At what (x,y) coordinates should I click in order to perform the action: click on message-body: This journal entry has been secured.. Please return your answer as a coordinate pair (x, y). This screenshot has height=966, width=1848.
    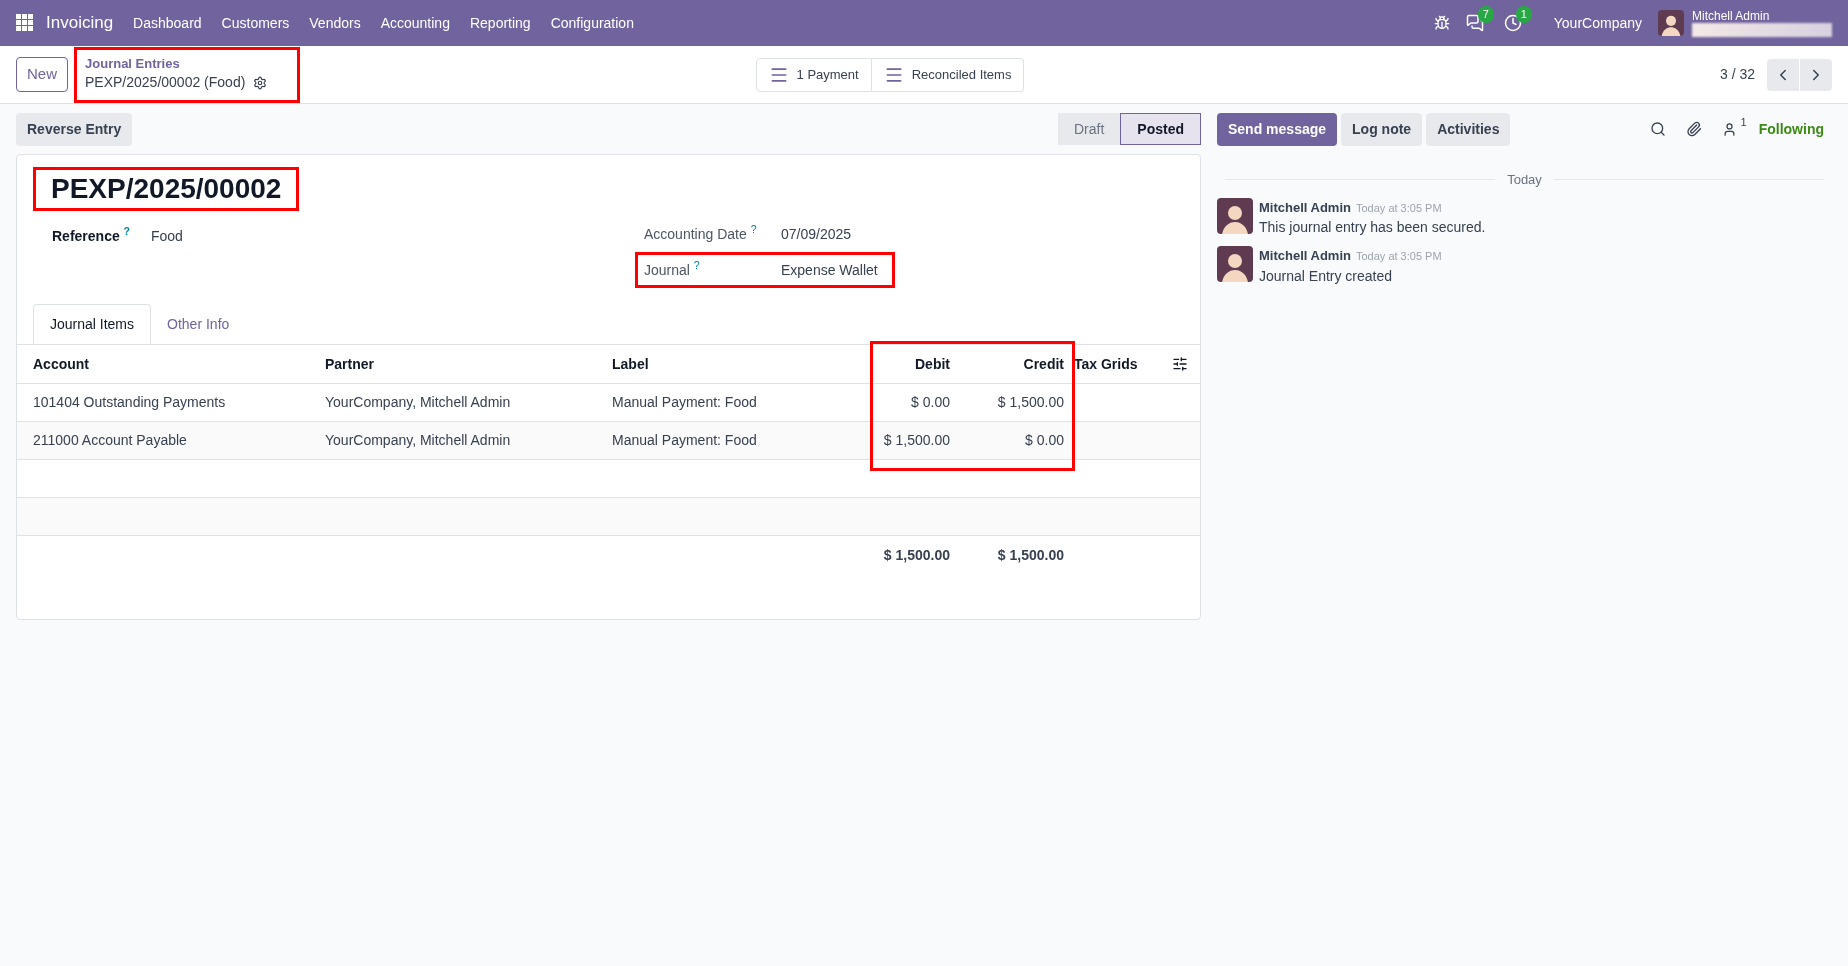
    Looking at the image, I should click on (1372, 227).